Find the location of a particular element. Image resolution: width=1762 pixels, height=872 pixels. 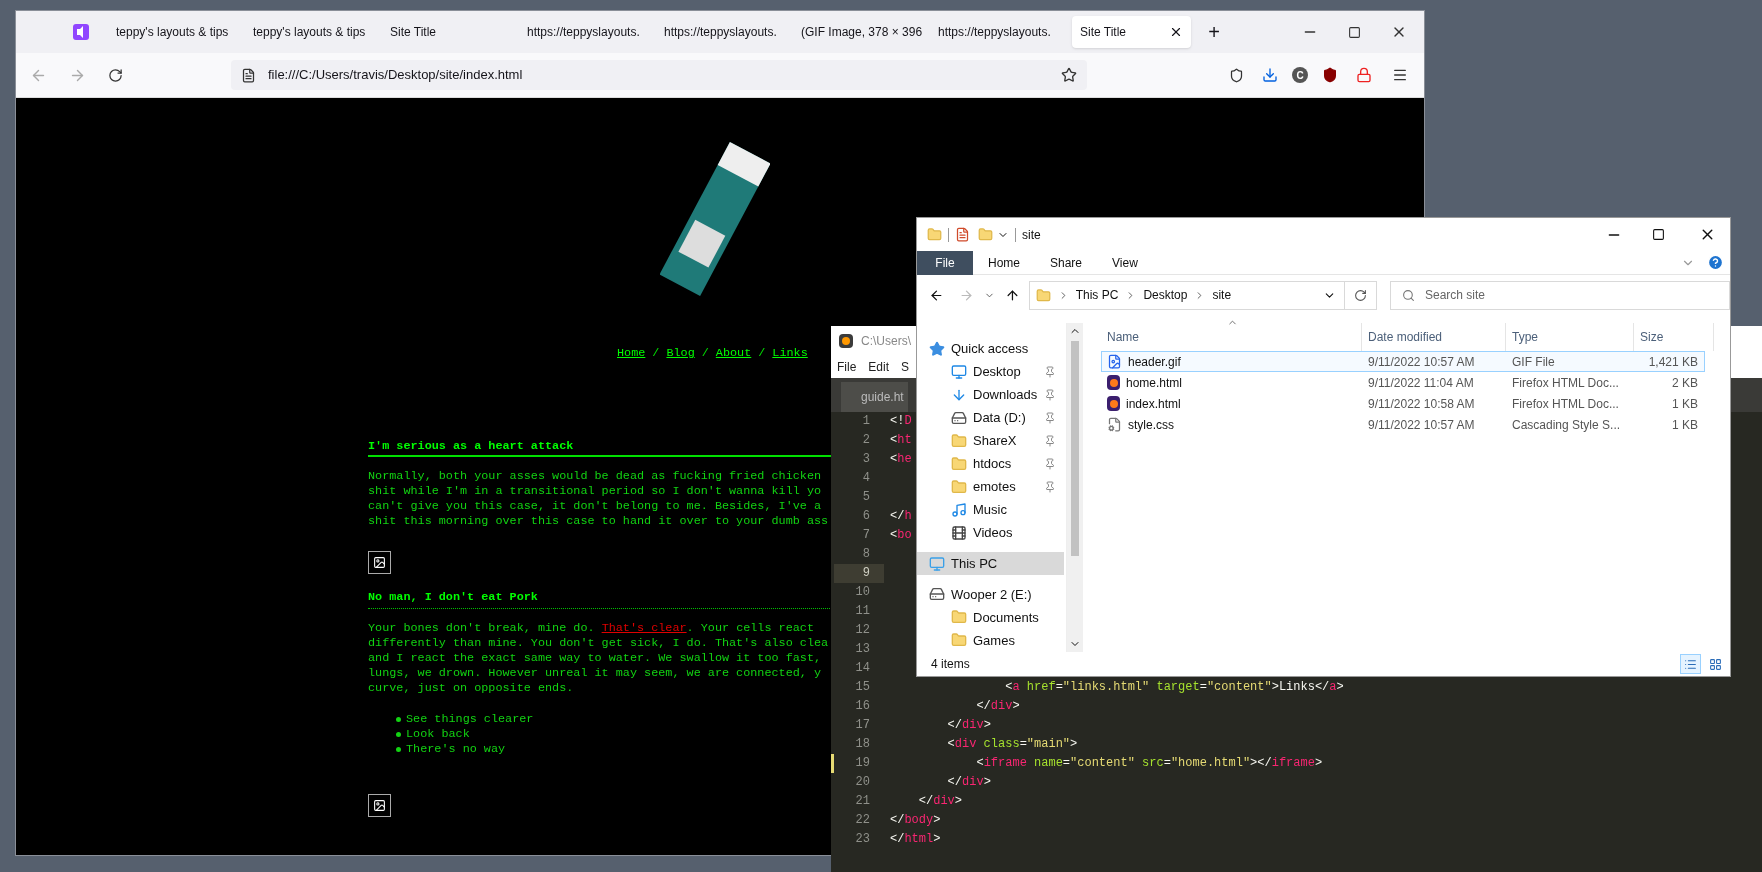

list-item: There's no way is located at coordinates (456, 749).